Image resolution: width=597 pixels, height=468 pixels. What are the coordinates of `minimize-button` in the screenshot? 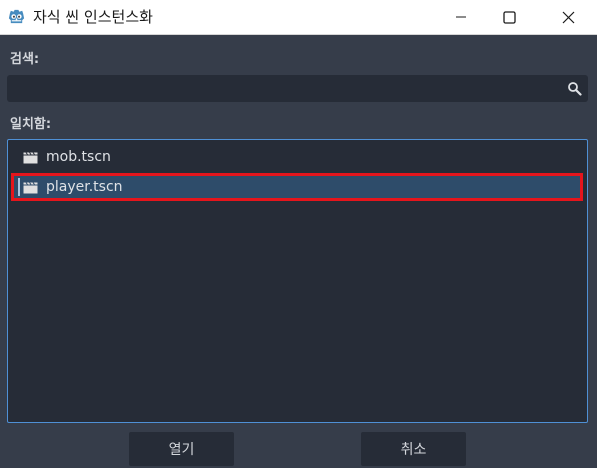 It's located at (461, 17).